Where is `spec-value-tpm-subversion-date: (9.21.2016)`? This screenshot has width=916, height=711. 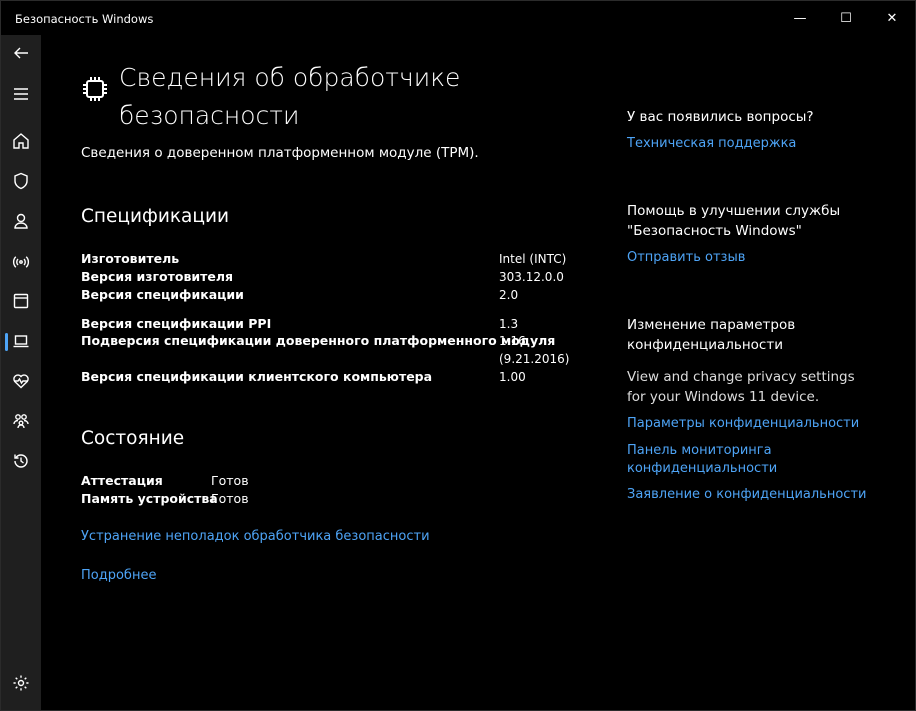 spec-value-tpm-subversion-date: (9.21.2016) is located at coordinates (534, 359).